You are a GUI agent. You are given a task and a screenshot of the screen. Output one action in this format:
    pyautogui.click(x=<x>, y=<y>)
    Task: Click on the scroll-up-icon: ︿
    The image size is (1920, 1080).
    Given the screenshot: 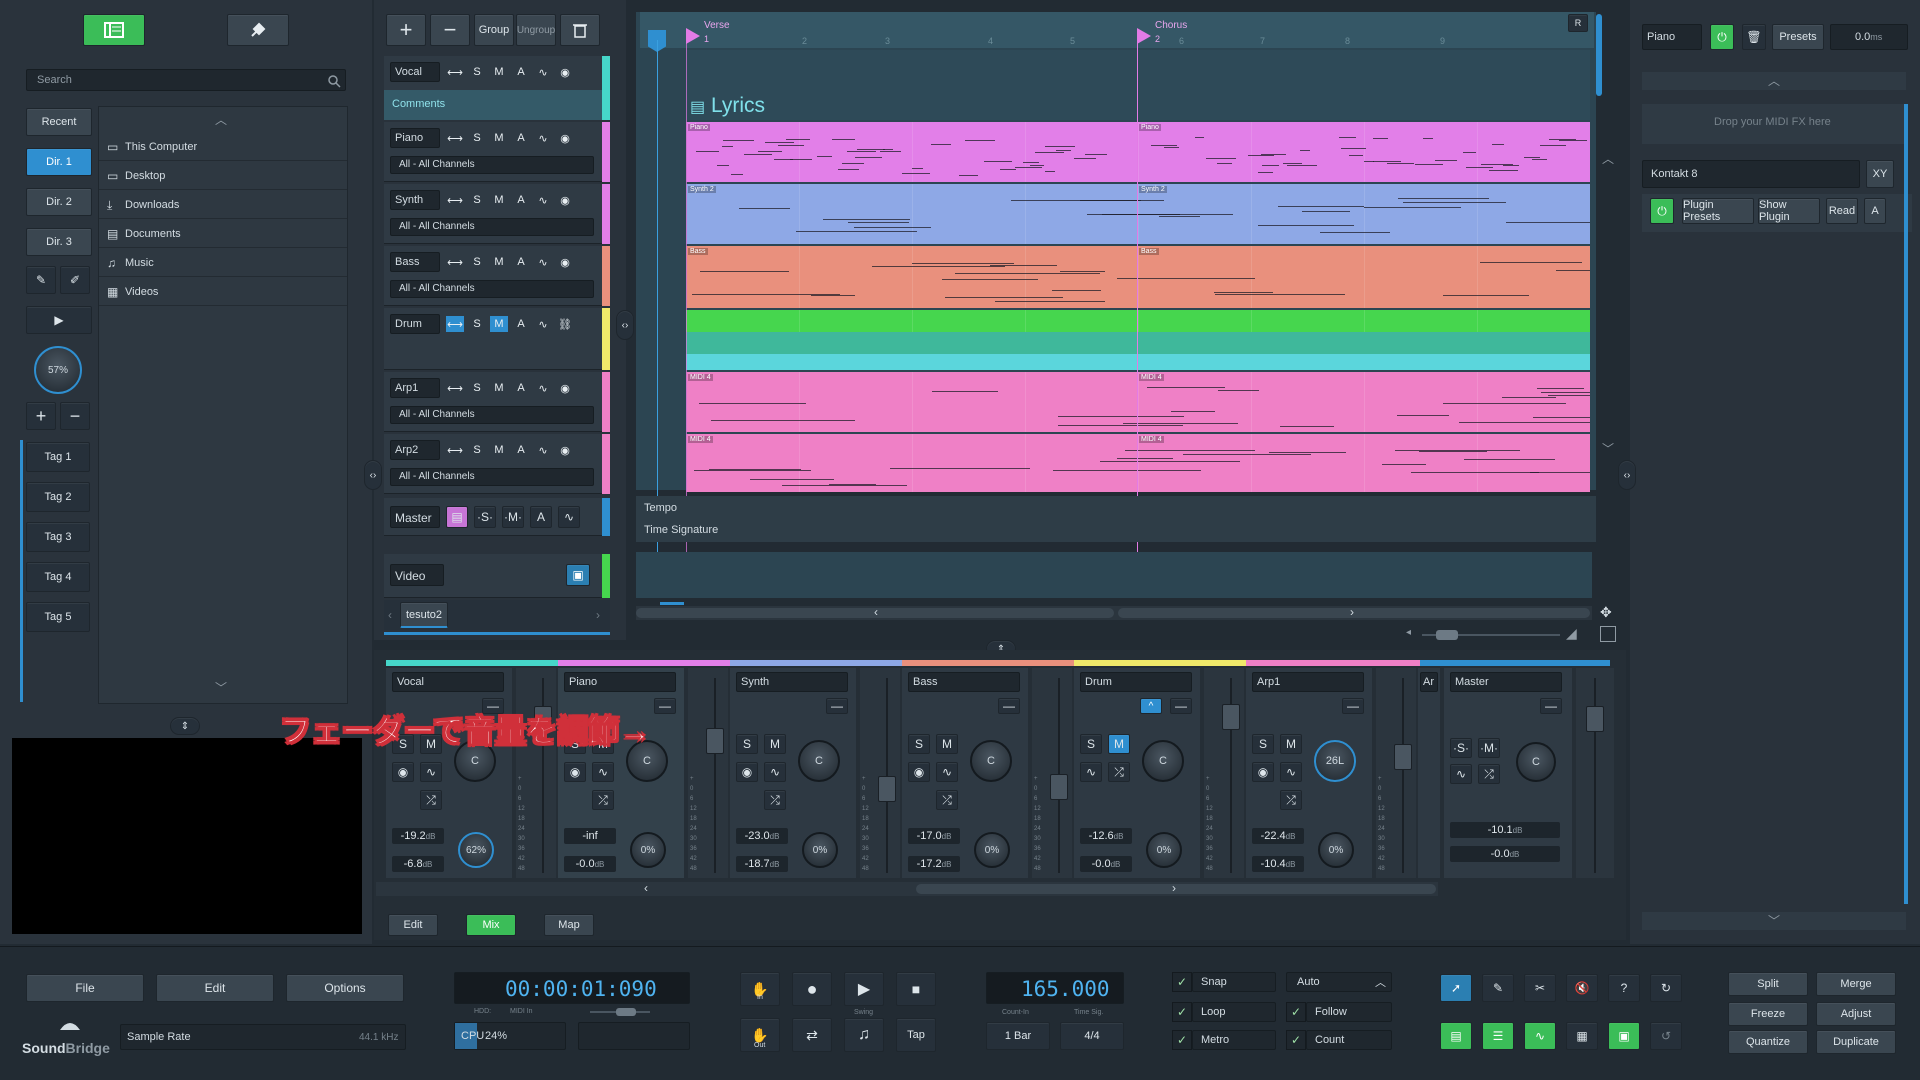 What is the action you would take?
    pyautogui.click(x=221, y=119)
    